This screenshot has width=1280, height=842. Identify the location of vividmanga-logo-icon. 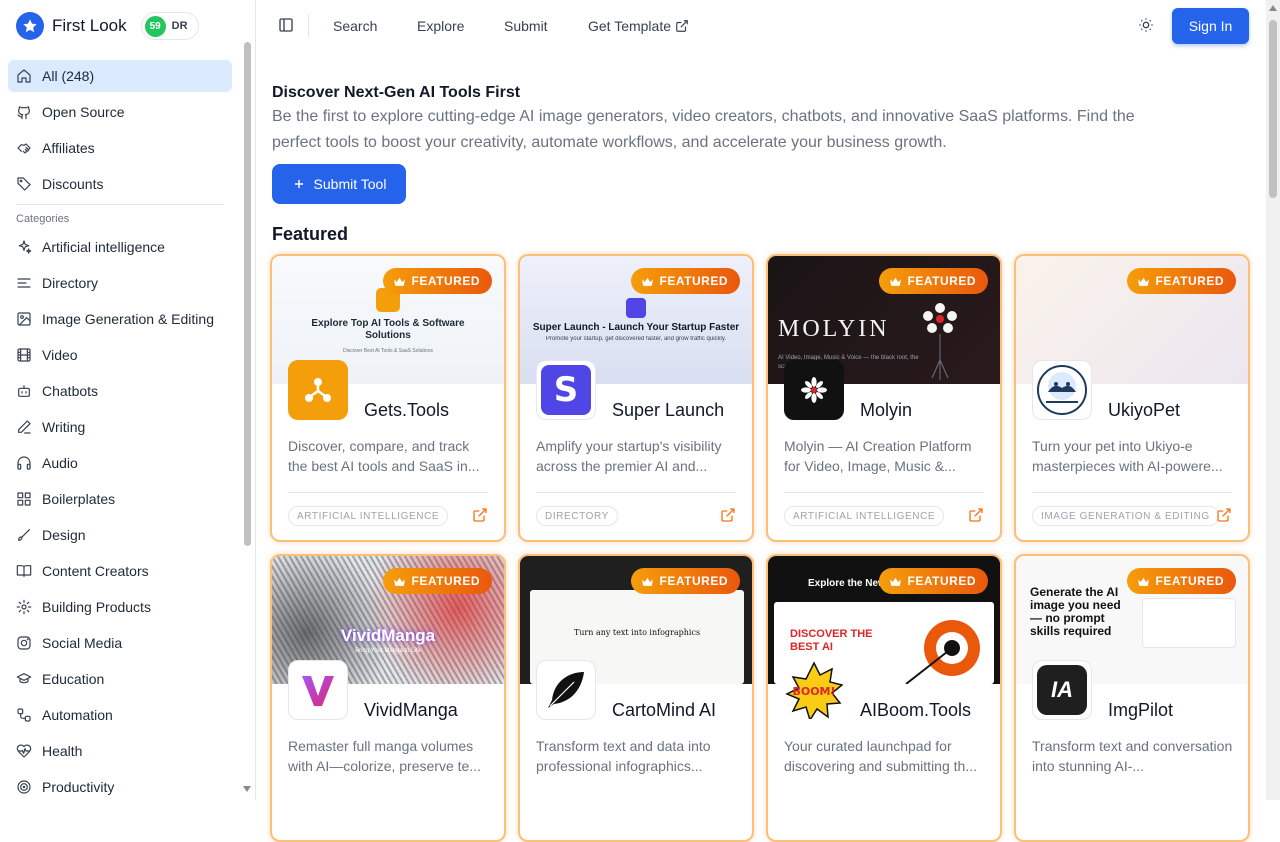
(318, 691).